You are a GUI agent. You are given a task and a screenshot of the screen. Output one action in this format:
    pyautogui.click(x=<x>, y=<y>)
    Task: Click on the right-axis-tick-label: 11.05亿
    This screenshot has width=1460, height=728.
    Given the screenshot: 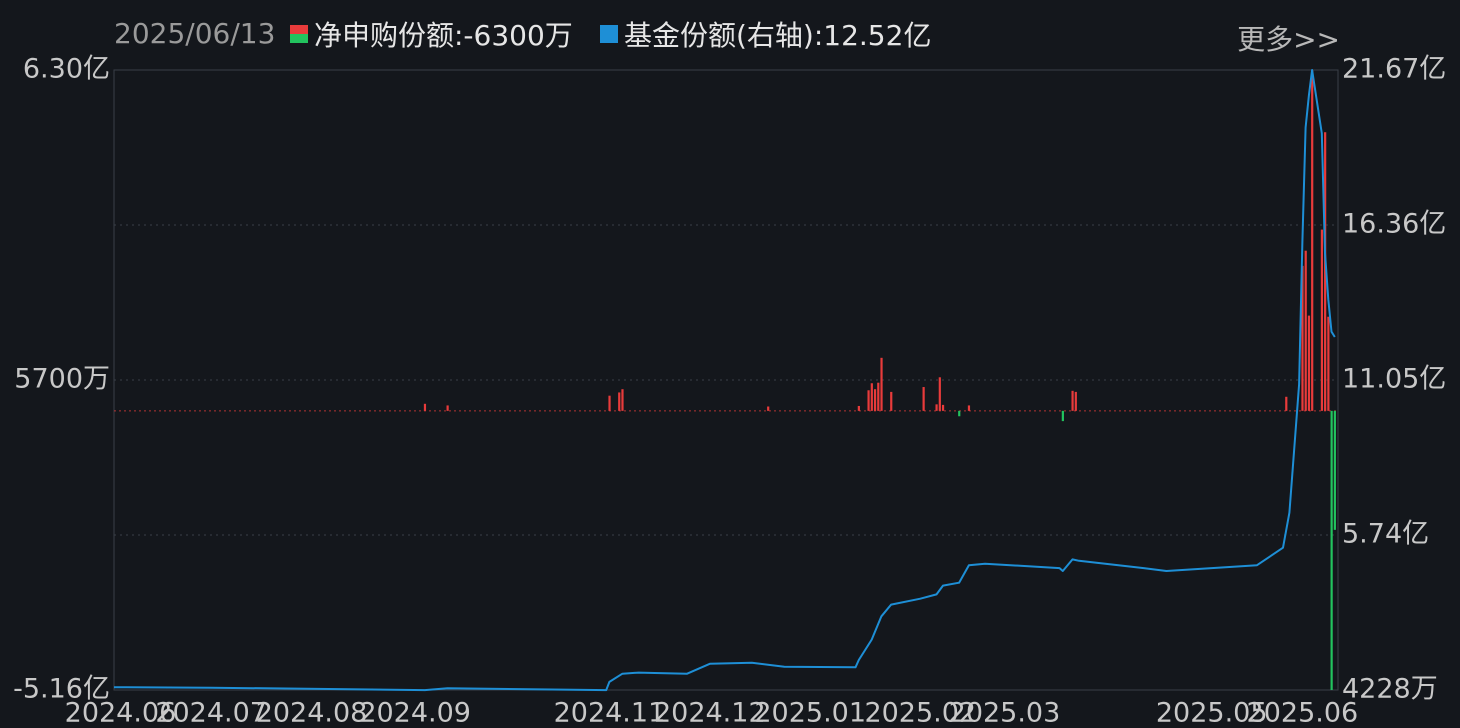 What is the action you would take?
    pyautogui.click(x=1394, y=379)
    